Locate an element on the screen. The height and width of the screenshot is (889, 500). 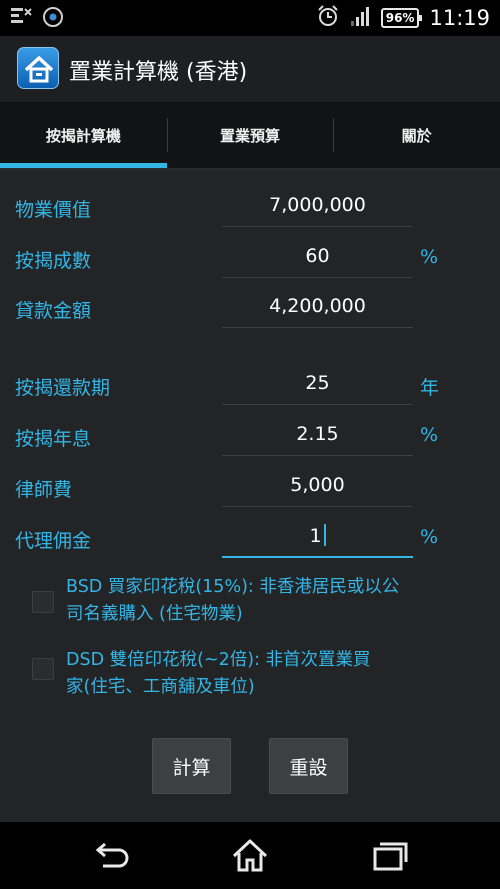
tab-purchase-budget: 置業預算 is located at coordinates (250, 135).